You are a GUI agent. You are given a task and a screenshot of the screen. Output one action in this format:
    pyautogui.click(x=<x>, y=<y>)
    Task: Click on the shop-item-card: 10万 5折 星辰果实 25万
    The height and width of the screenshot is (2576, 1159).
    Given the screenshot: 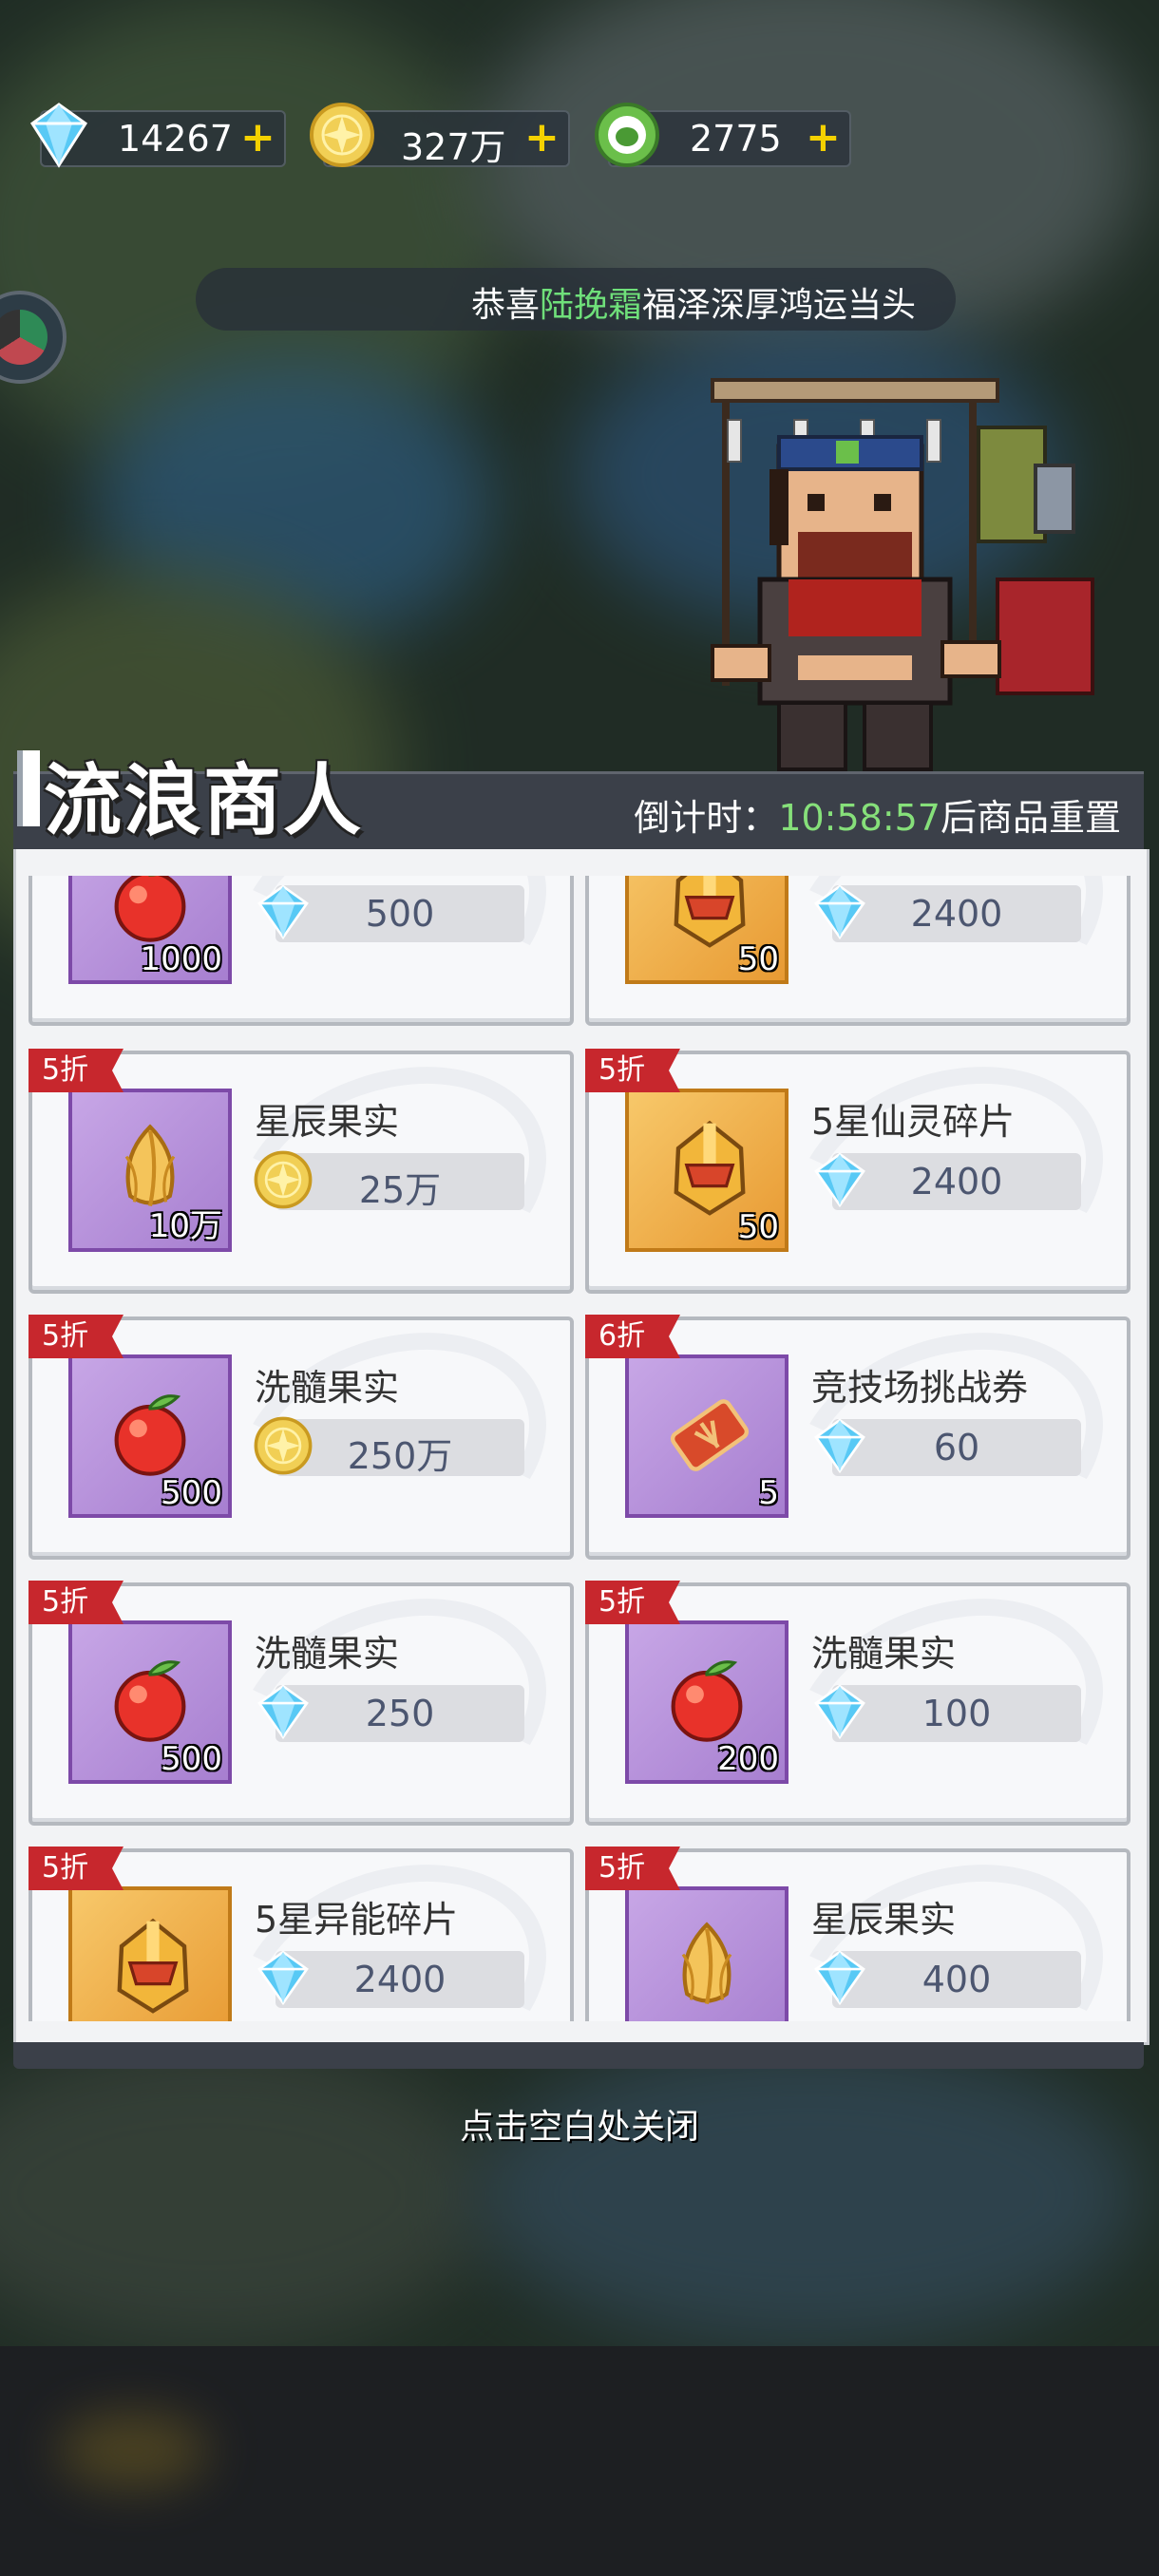 What is the action you would take?
    pyautogui.click(x=304, y=1185)
    